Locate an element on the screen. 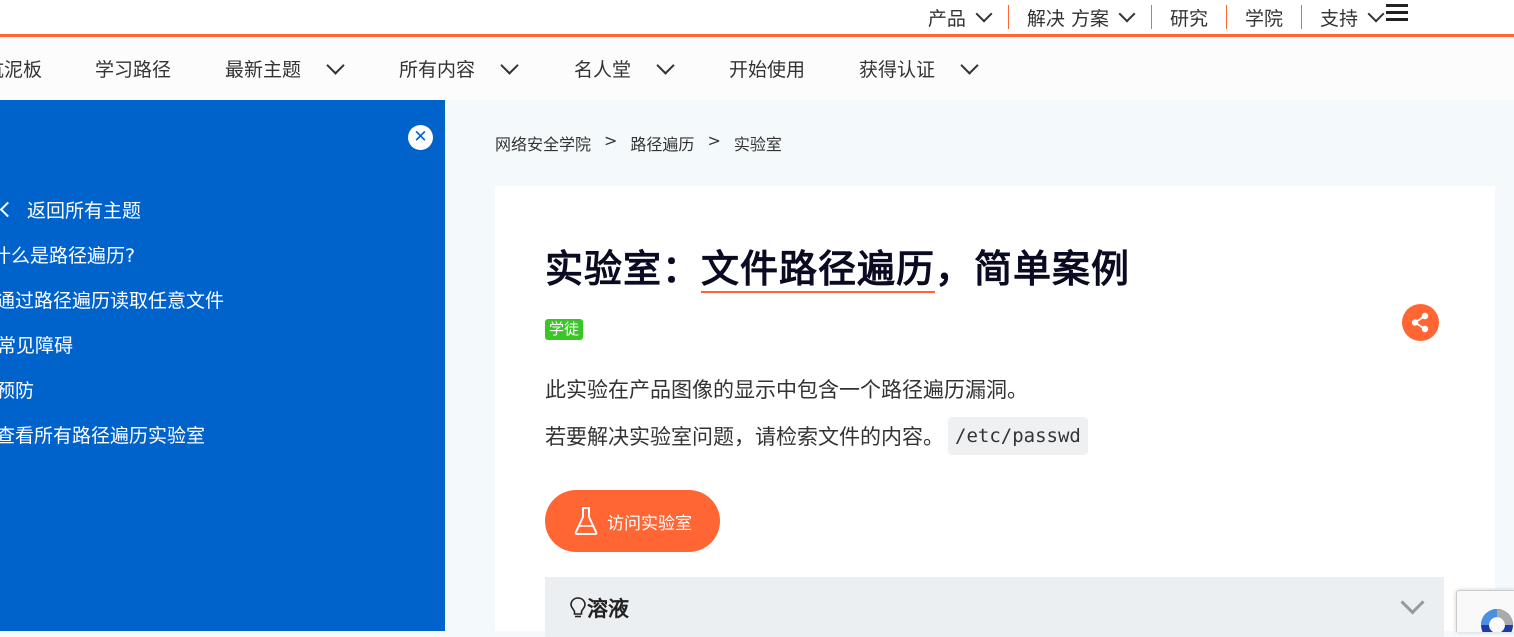 This screenshot has width=1514, height=637. top-nav: 产品 解决 方案 研究 学院 支持 is located at coordinates (1155, 17).